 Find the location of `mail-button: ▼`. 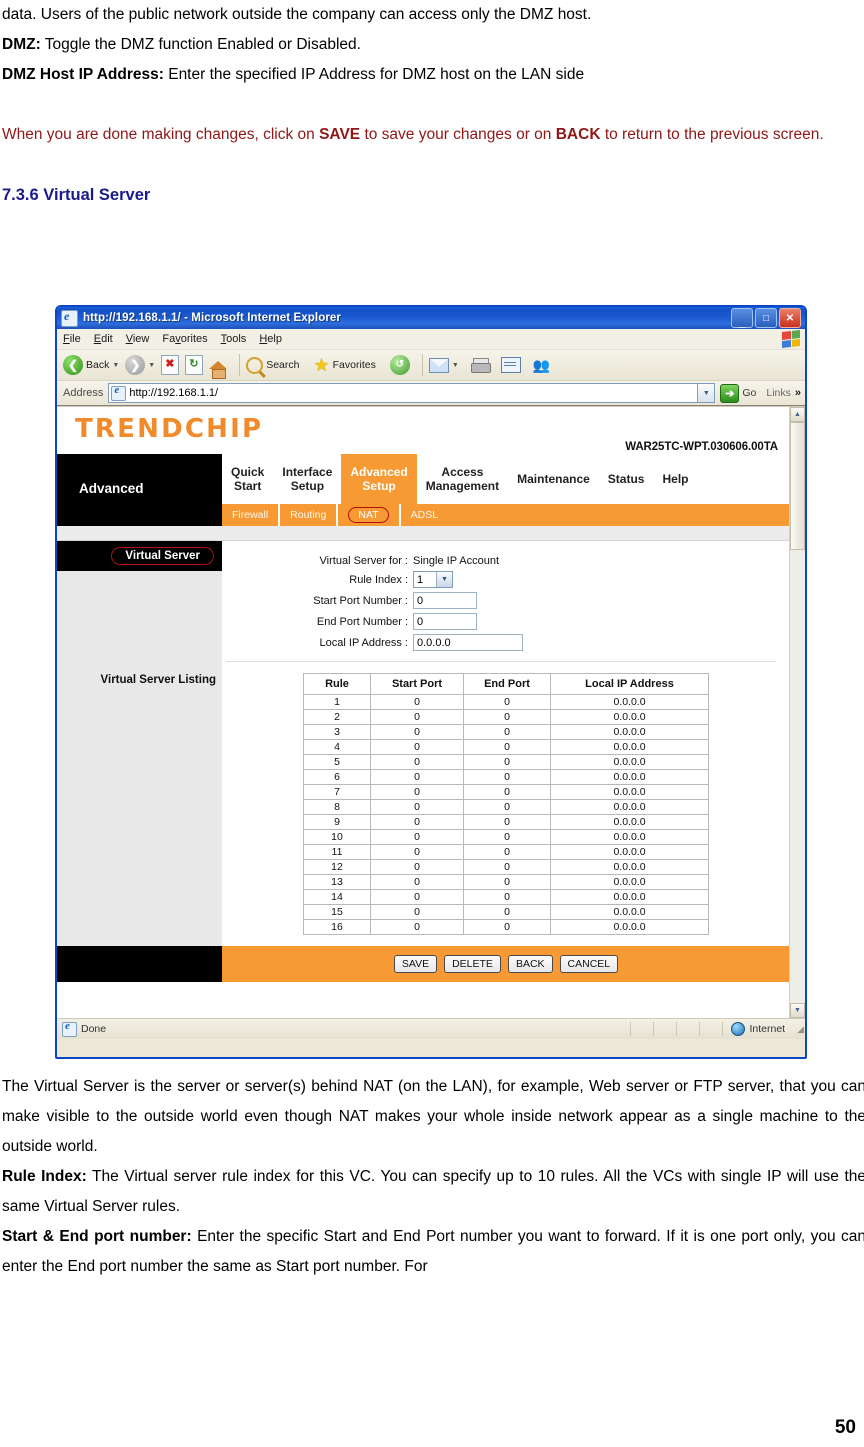

mail-button: ▼ is located at coordinates (443, 365).